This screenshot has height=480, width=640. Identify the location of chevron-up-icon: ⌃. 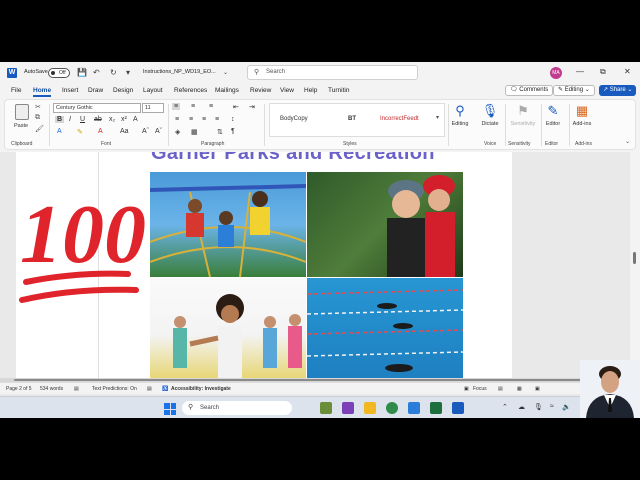
(505, 407).